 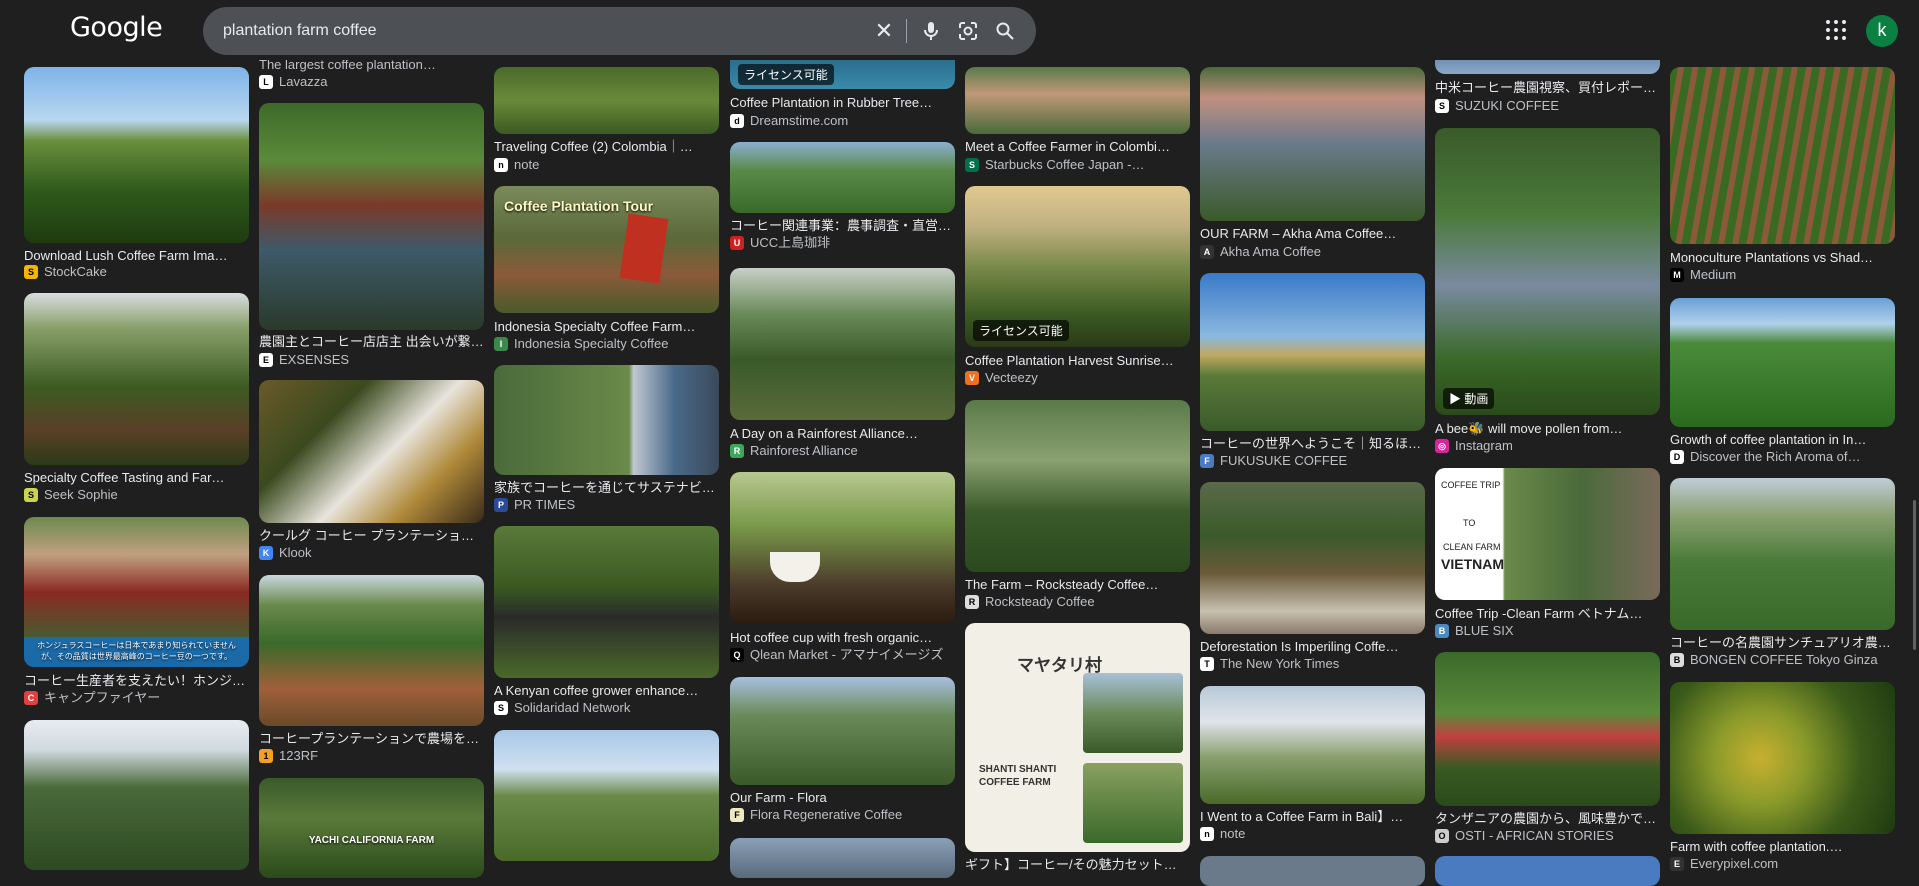 What do you see at coordinates (136, 272) in the screenshot?
I see `result-source: S StockCake` at bounding box center [136, 272].